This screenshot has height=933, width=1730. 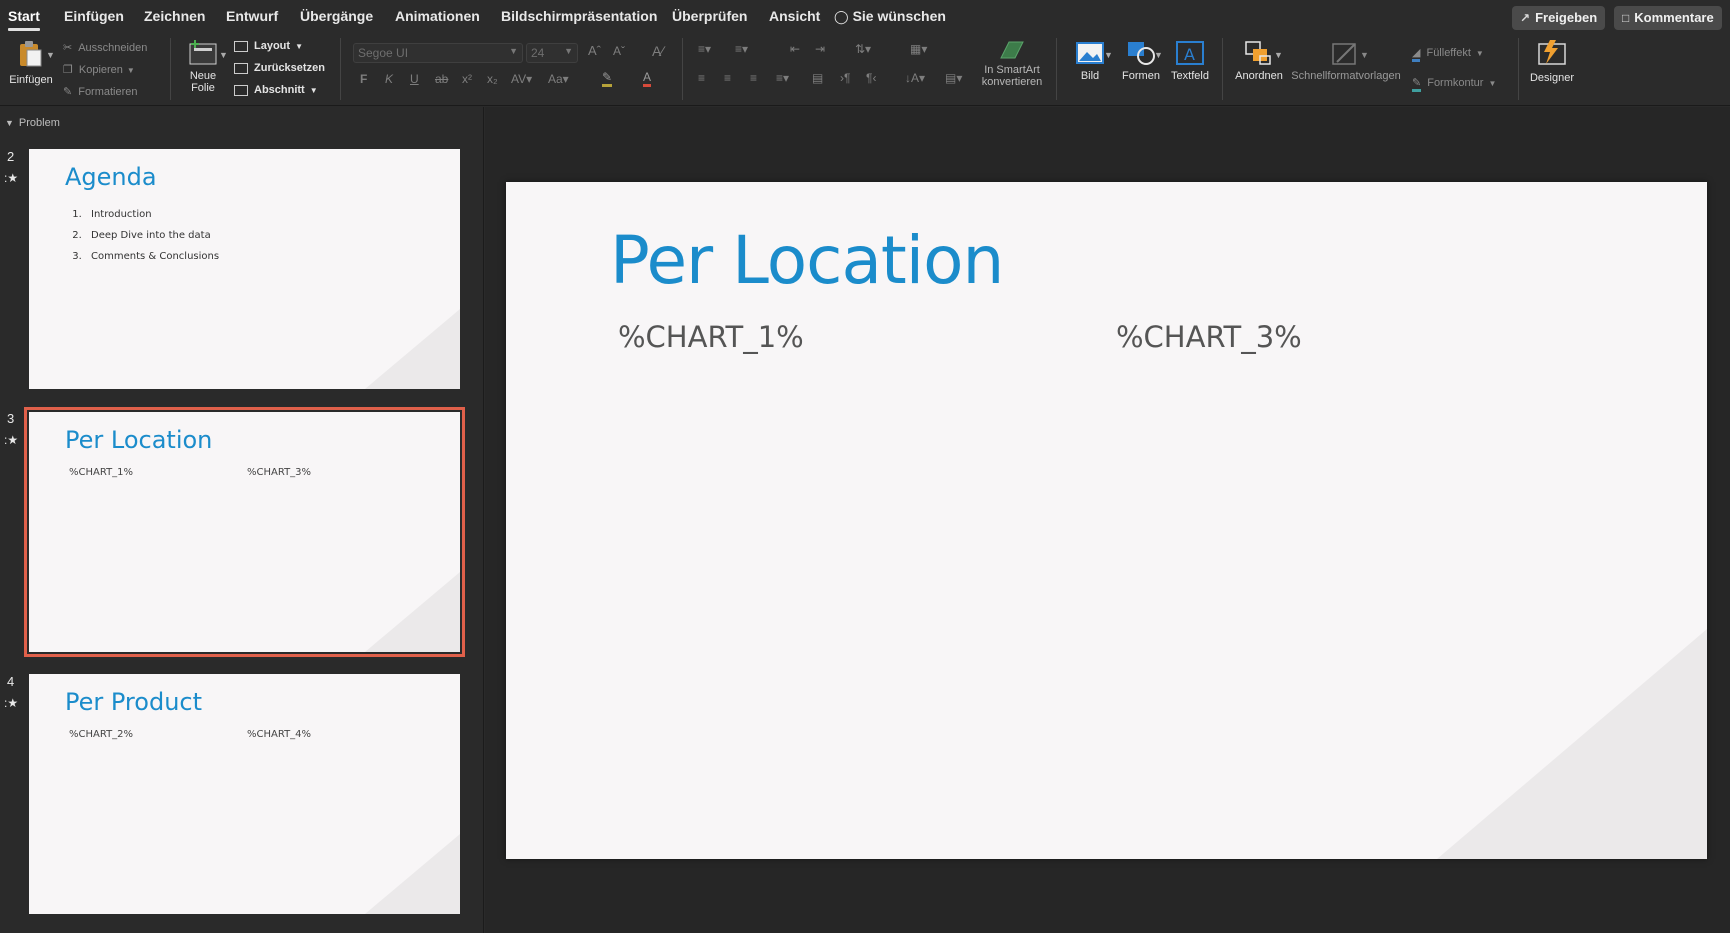 What do you see at coordinates (279, 68) in the screenshot?
I see `reset-button: Zurücksetzen` at bounding box center [279, 68].